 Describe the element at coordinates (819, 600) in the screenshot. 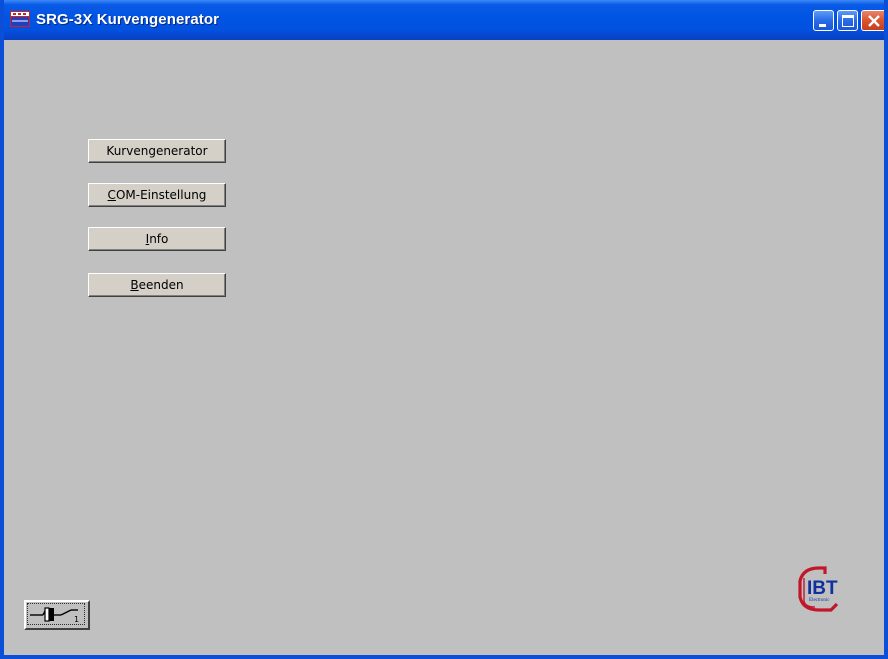

I see `logo-subtitle: Electronic` at that location.